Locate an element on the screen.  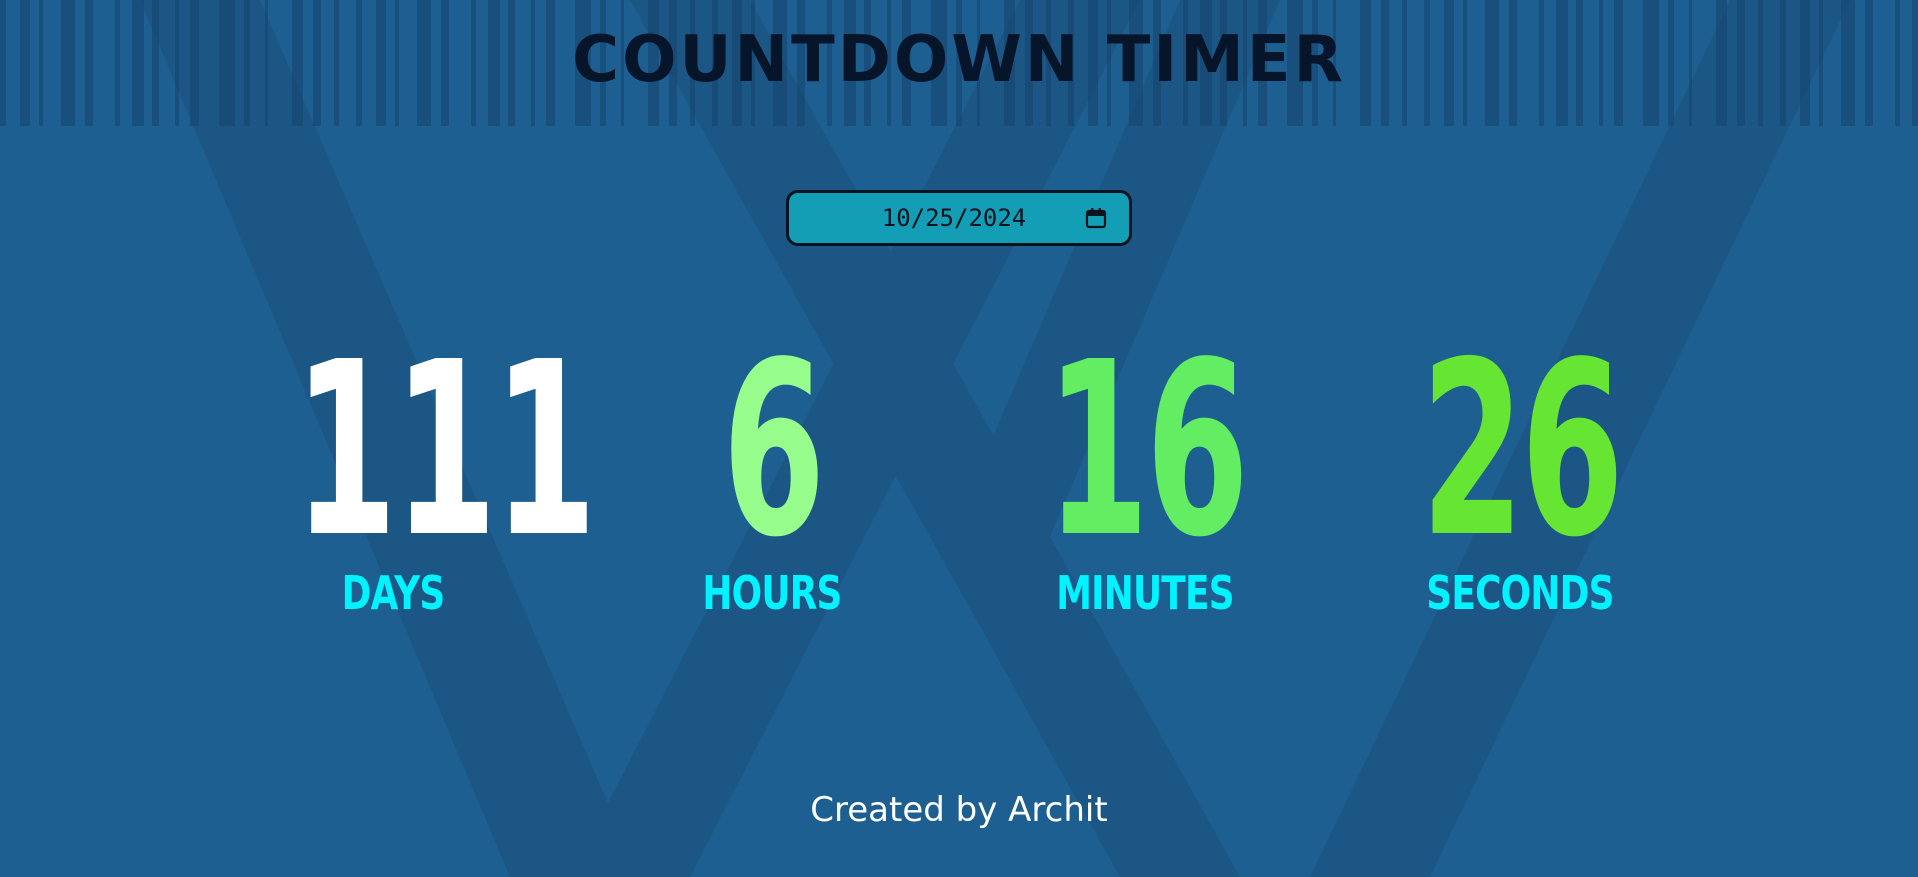
hours-label: HOURS is located at coordinates (772, 593).